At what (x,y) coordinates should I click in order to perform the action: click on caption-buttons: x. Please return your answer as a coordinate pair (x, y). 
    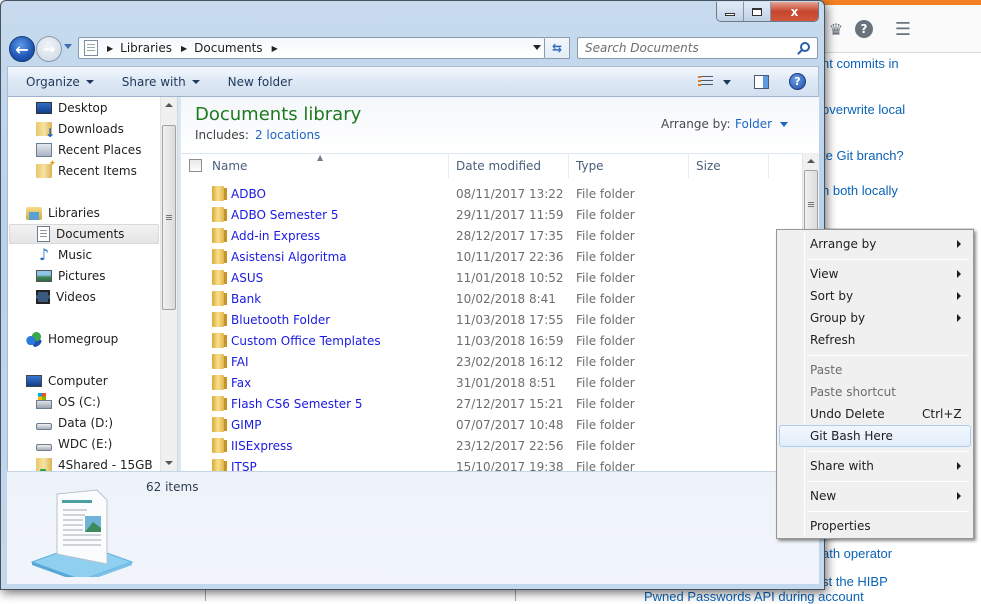
    Looking at the image, I should click on (767, 12).